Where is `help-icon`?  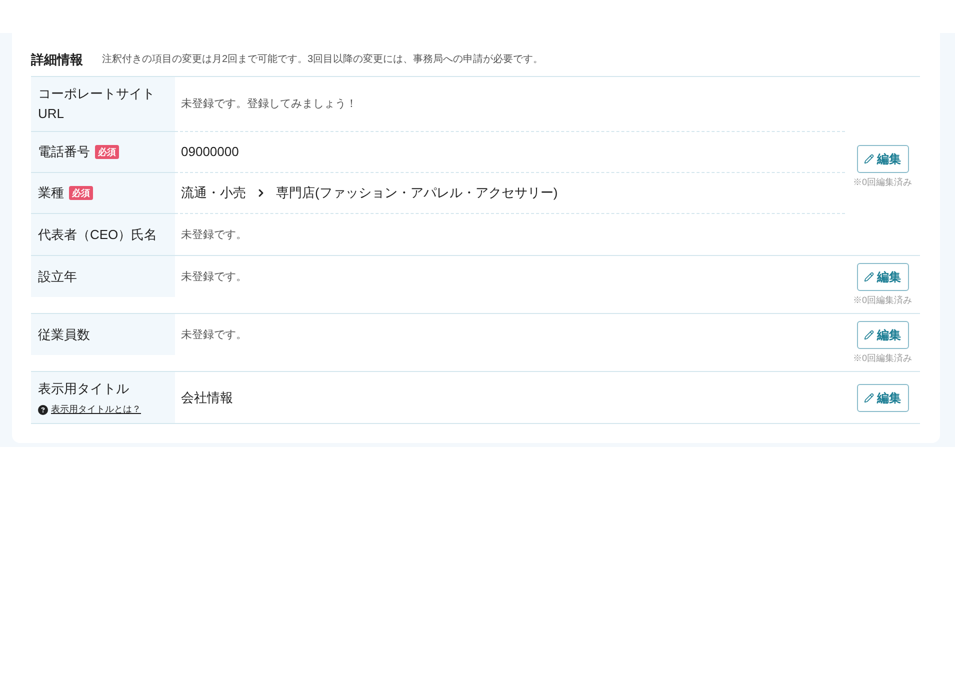 help-icon is located at coordinates (43, 409).